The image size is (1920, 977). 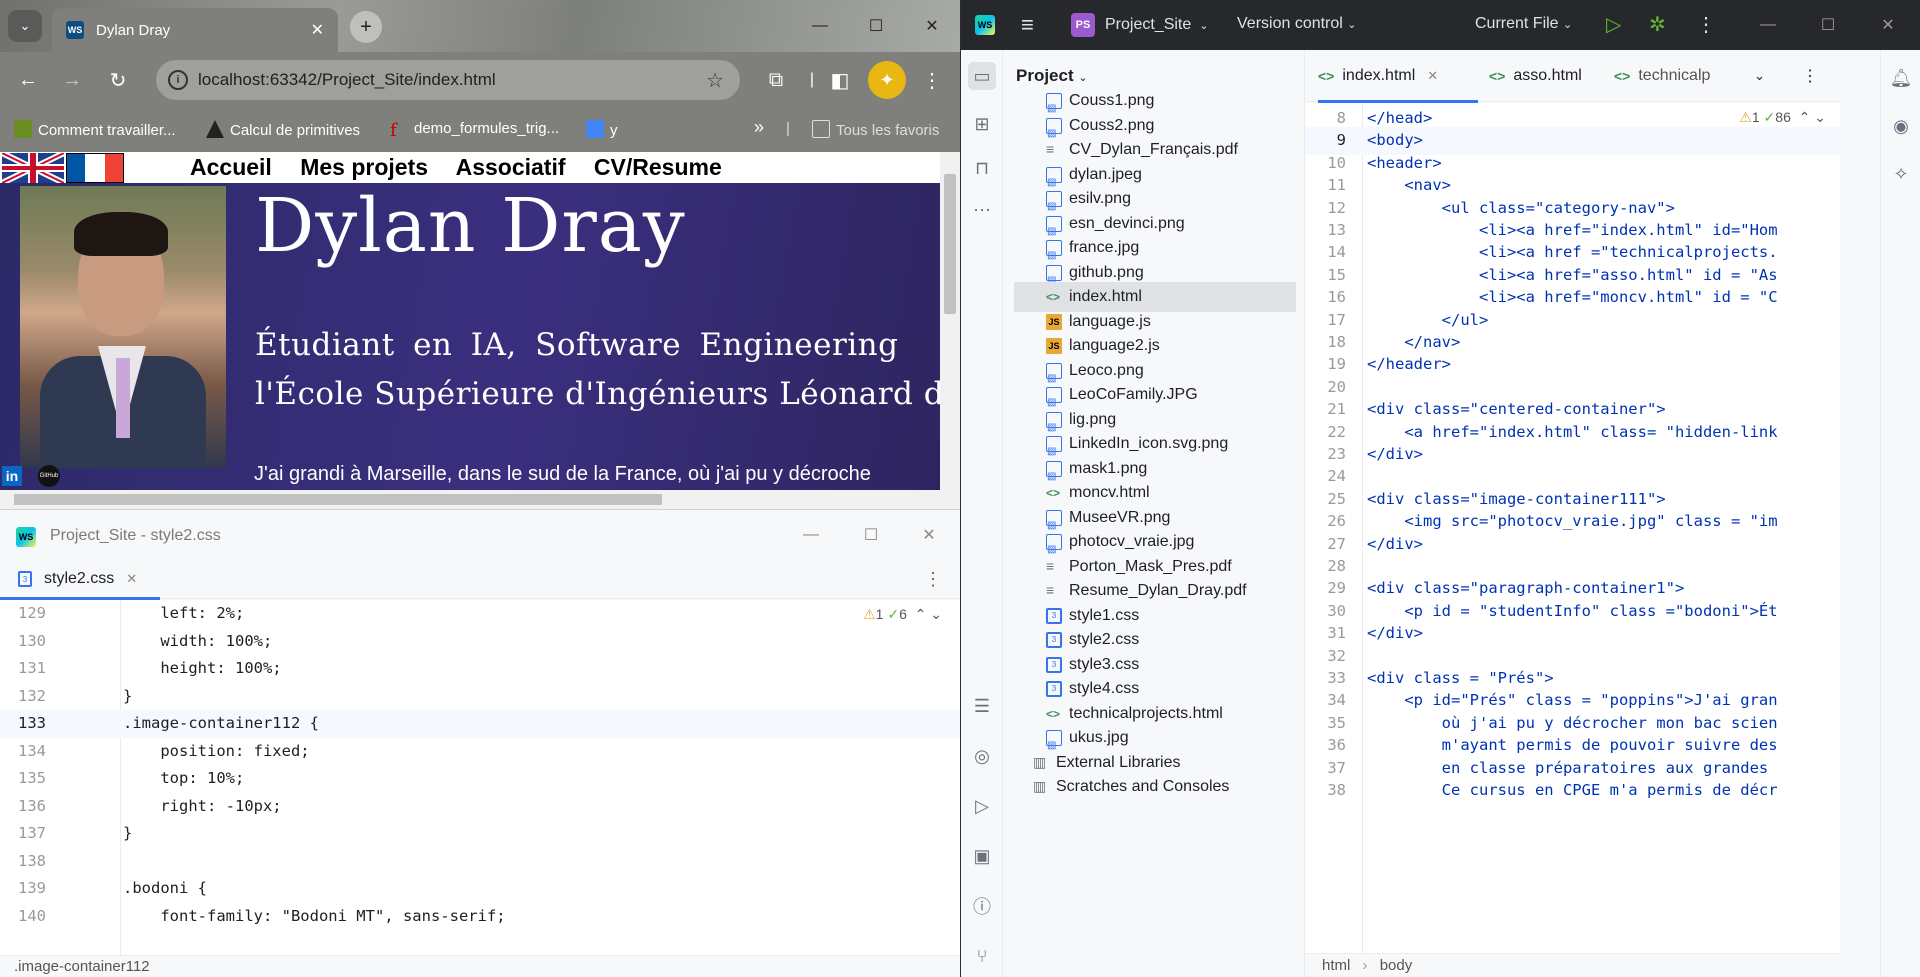 I want to click on side-panel-icon: ◧, so click(x=840, y=80).